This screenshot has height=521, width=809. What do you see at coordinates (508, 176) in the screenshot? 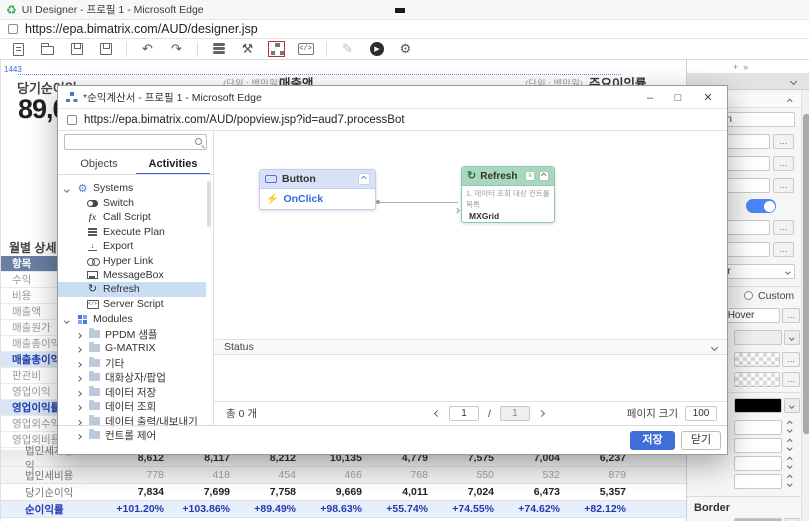
I see `refresh-node-header: ↻ Refresh ≡` at bounding box center [508, 176].